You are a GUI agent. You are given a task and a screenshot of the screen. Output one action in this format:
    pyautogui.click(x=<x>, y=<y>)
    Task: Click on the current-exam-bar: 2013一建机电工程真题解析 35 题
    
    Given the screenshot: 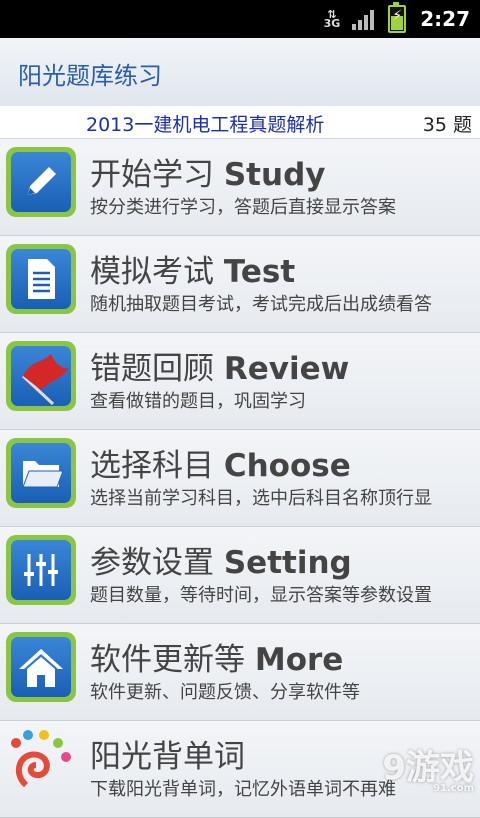 What is the action you would take?
    pyautogui.click(x=240, y=122)
    